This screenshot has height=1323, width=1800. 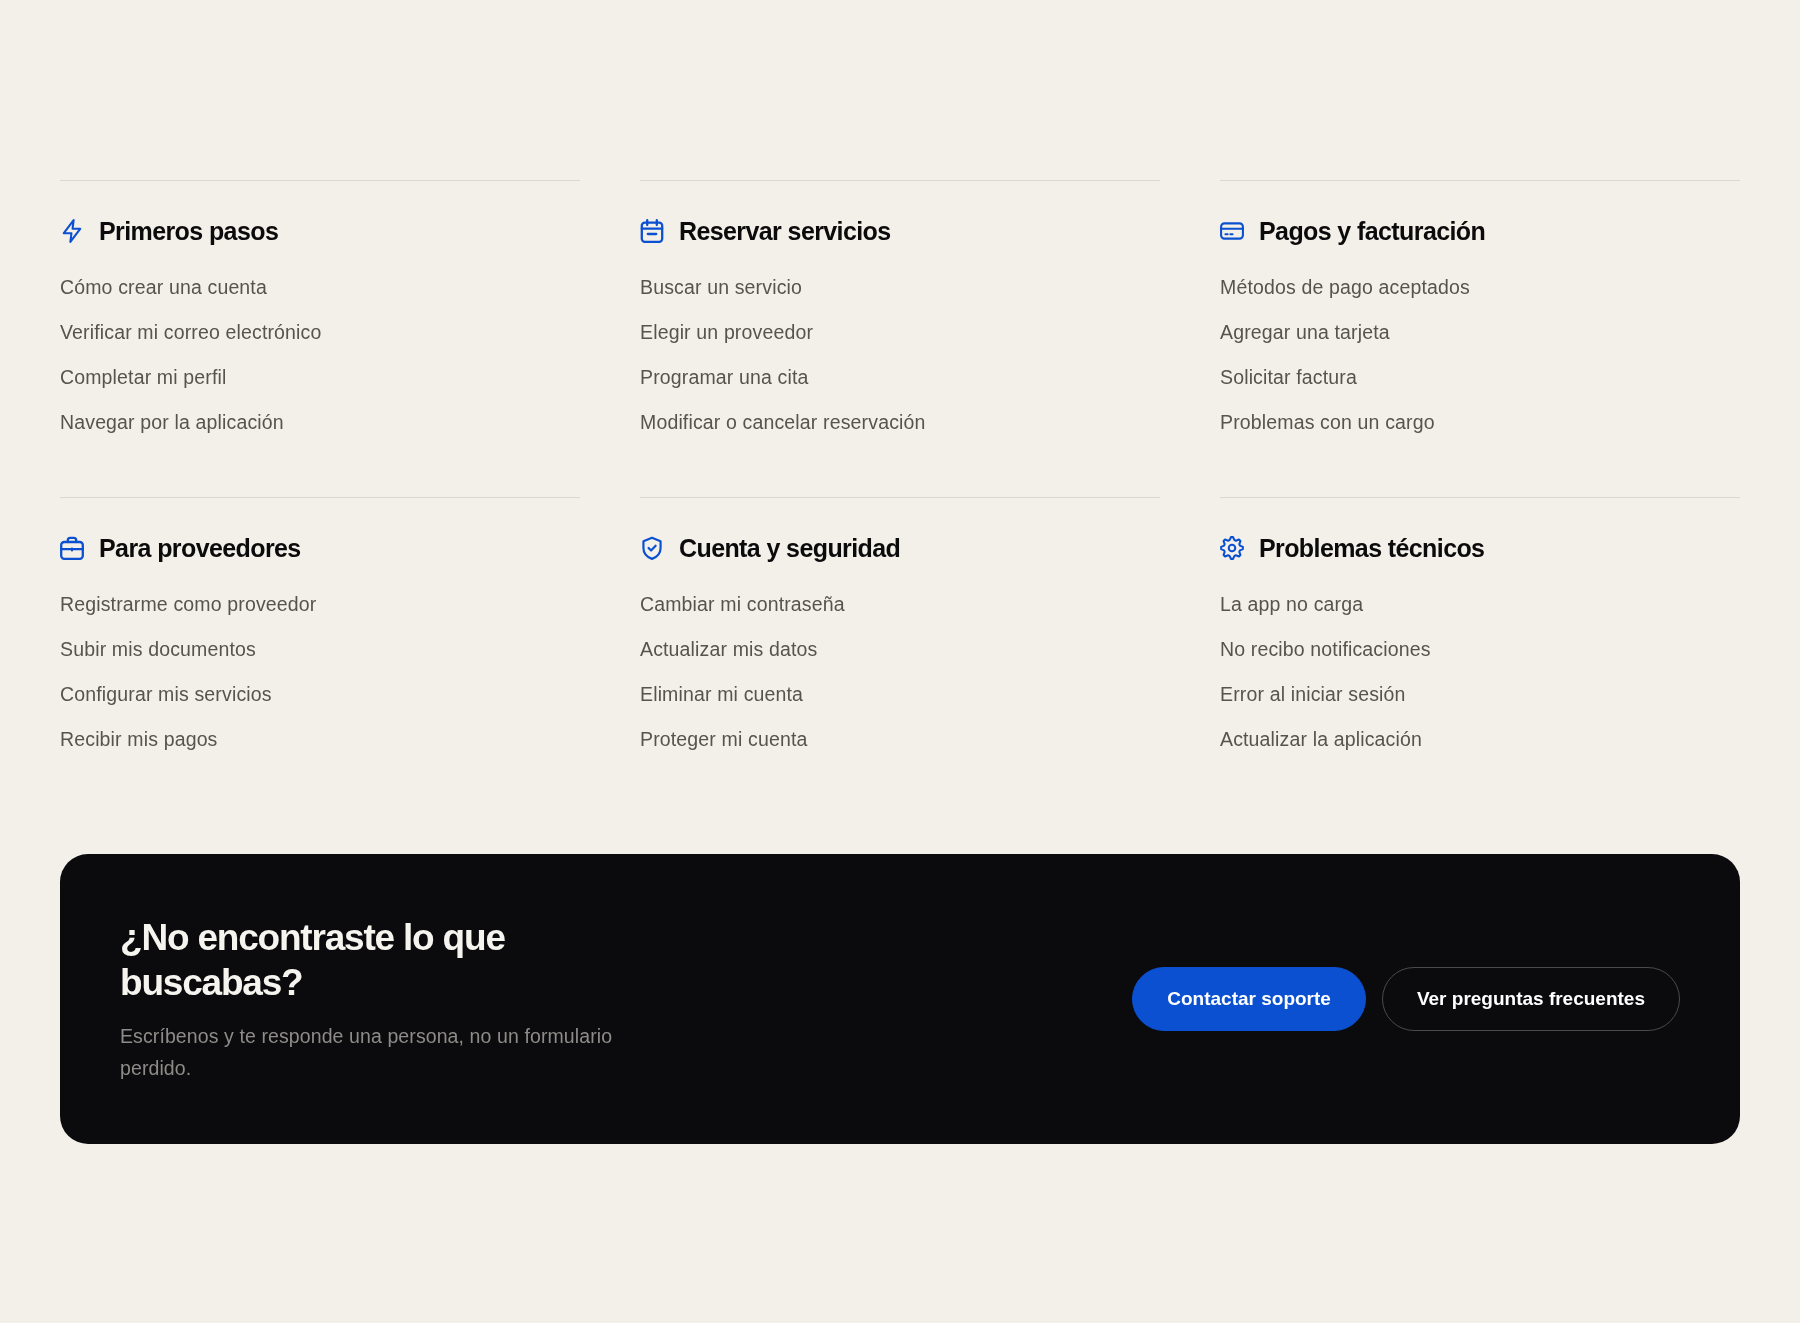 I want to click on help-article-link: Actualizar mis datos, so click(x=729, y=649).